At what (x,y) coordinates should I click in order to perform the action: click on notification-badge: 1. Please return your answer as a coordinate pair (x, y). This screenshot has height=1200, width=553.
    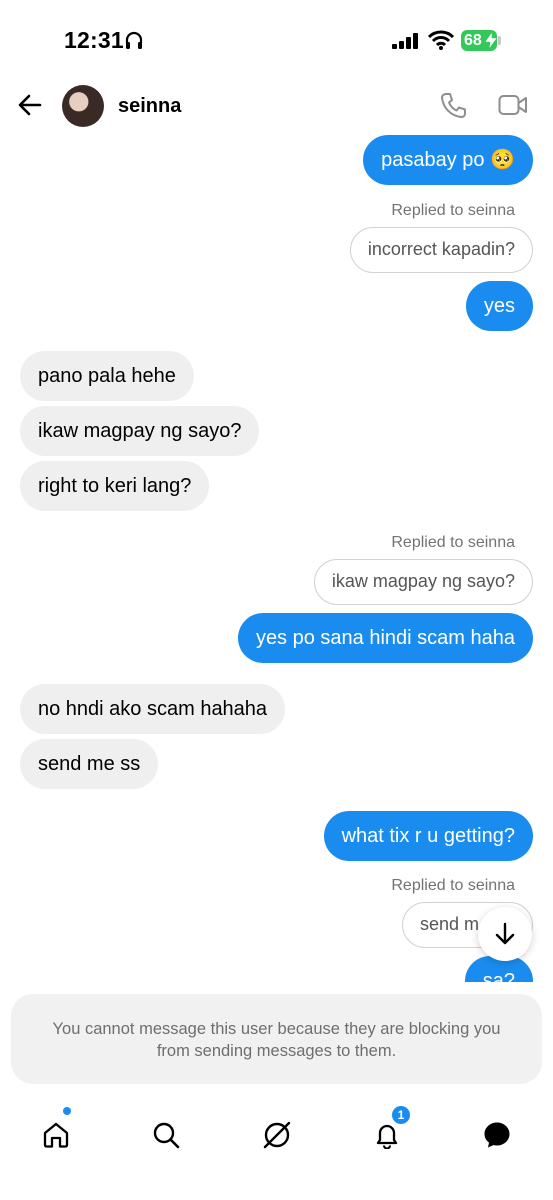
    Looking at the image, I should click on (401, 1115).